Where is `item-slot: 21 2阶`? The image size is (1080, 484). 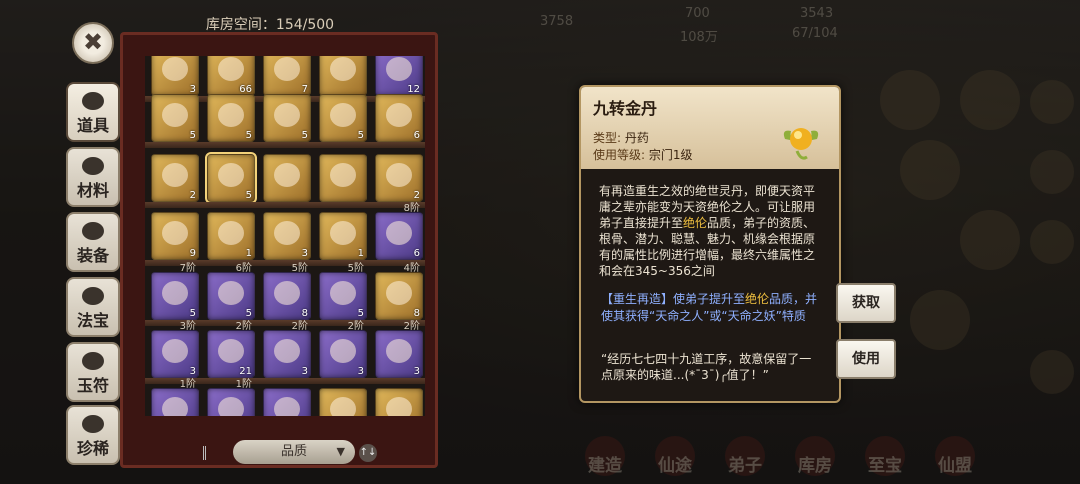 item-slot: 21 2阶 is located at coordinates (231, 349).